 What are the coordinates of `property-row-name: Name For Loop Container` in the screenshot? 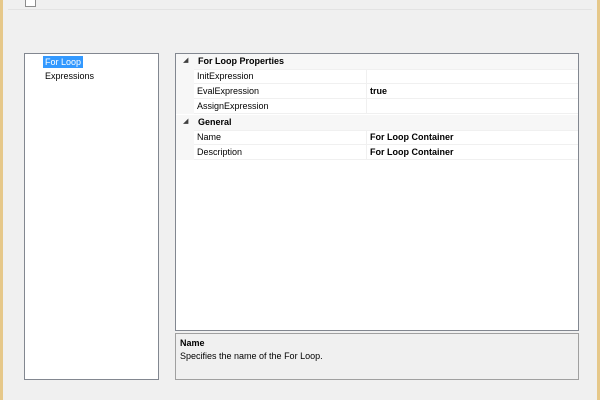 It's located at (377, 137).